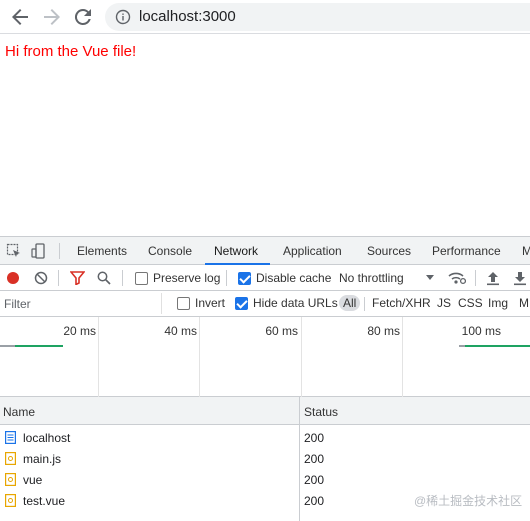  I want to click on timeline-label: 20 ms, so click(79, 331).